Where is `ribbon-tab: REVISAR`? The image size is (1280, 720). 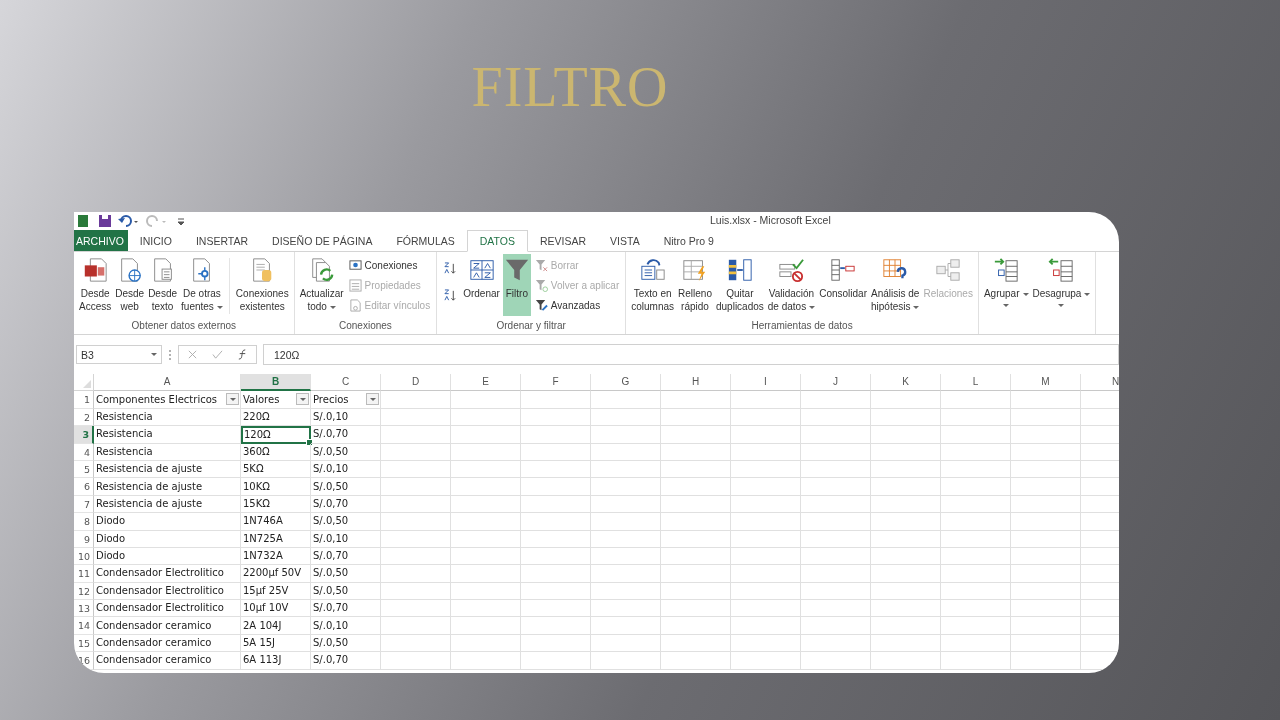
ribbon-tab: REVISAR is located at coordinates (563, 240).